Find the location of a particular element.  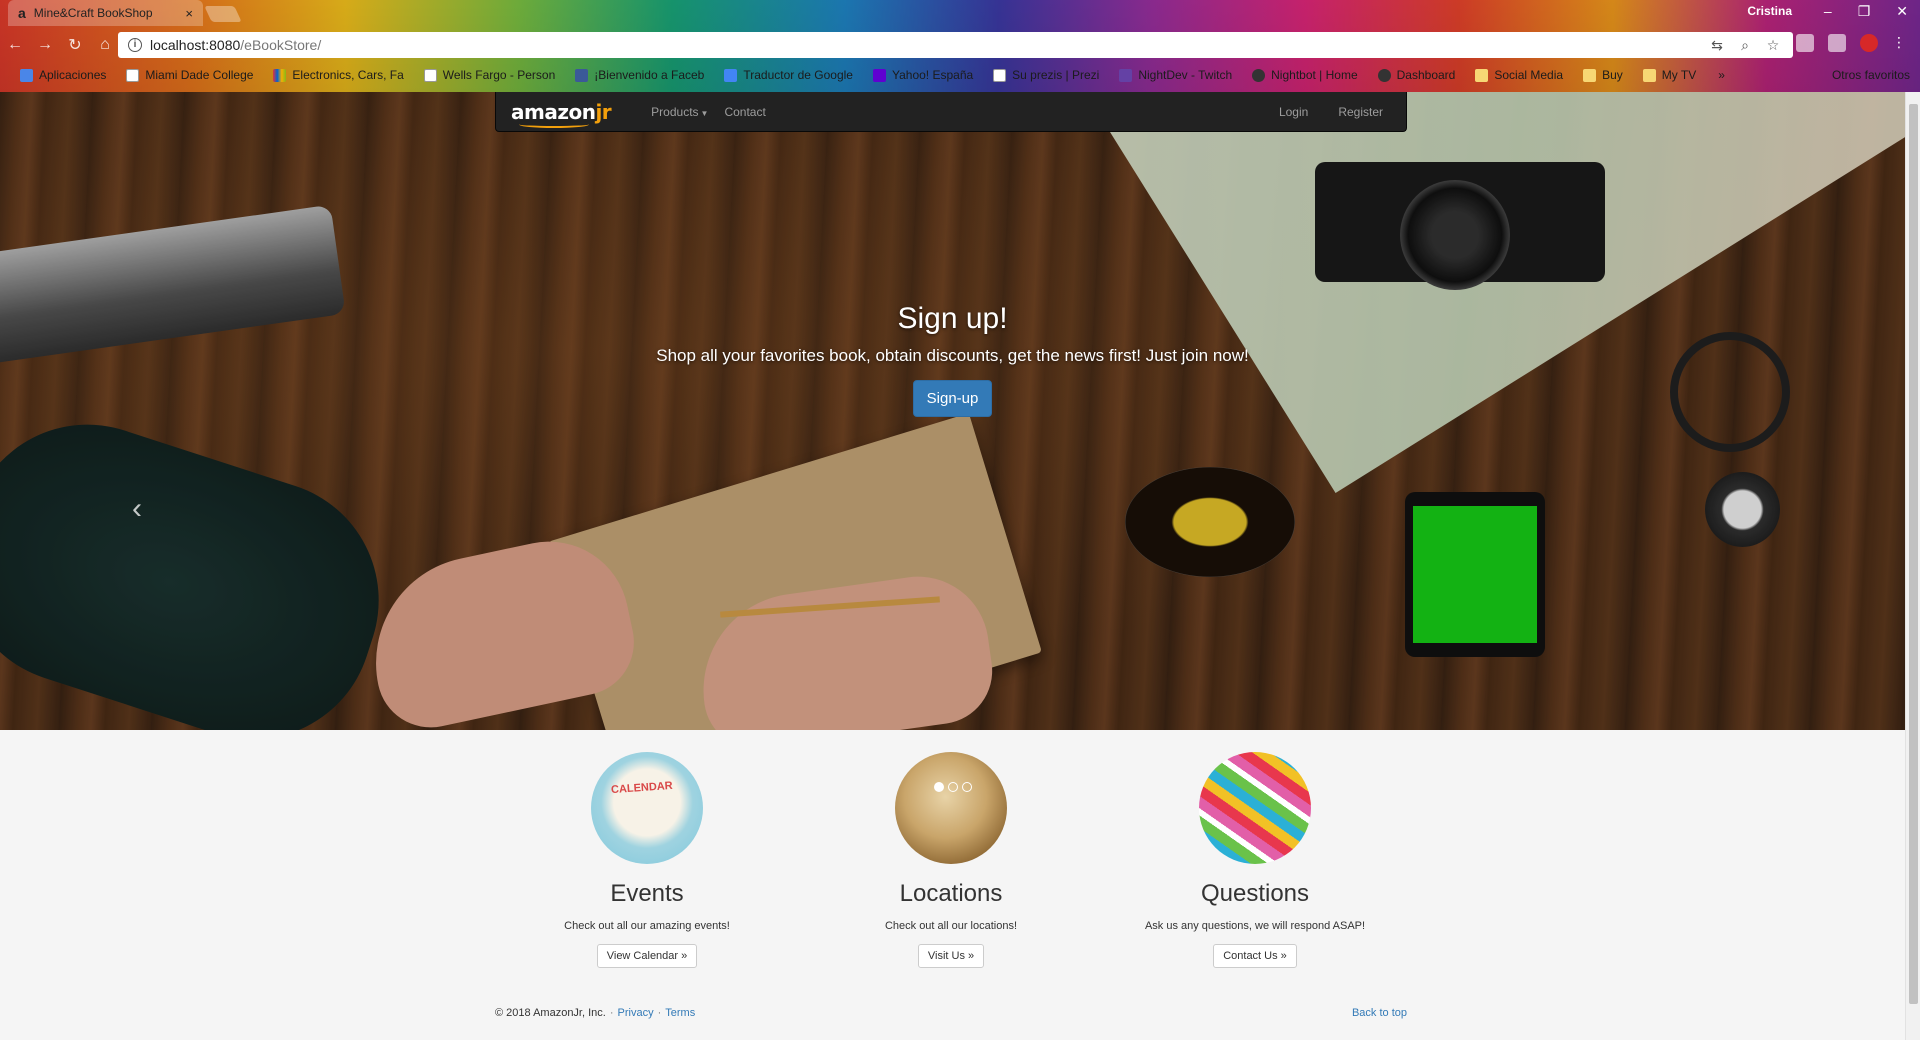

translate-icon: ⇆ is located at coordinates (1717, 45).